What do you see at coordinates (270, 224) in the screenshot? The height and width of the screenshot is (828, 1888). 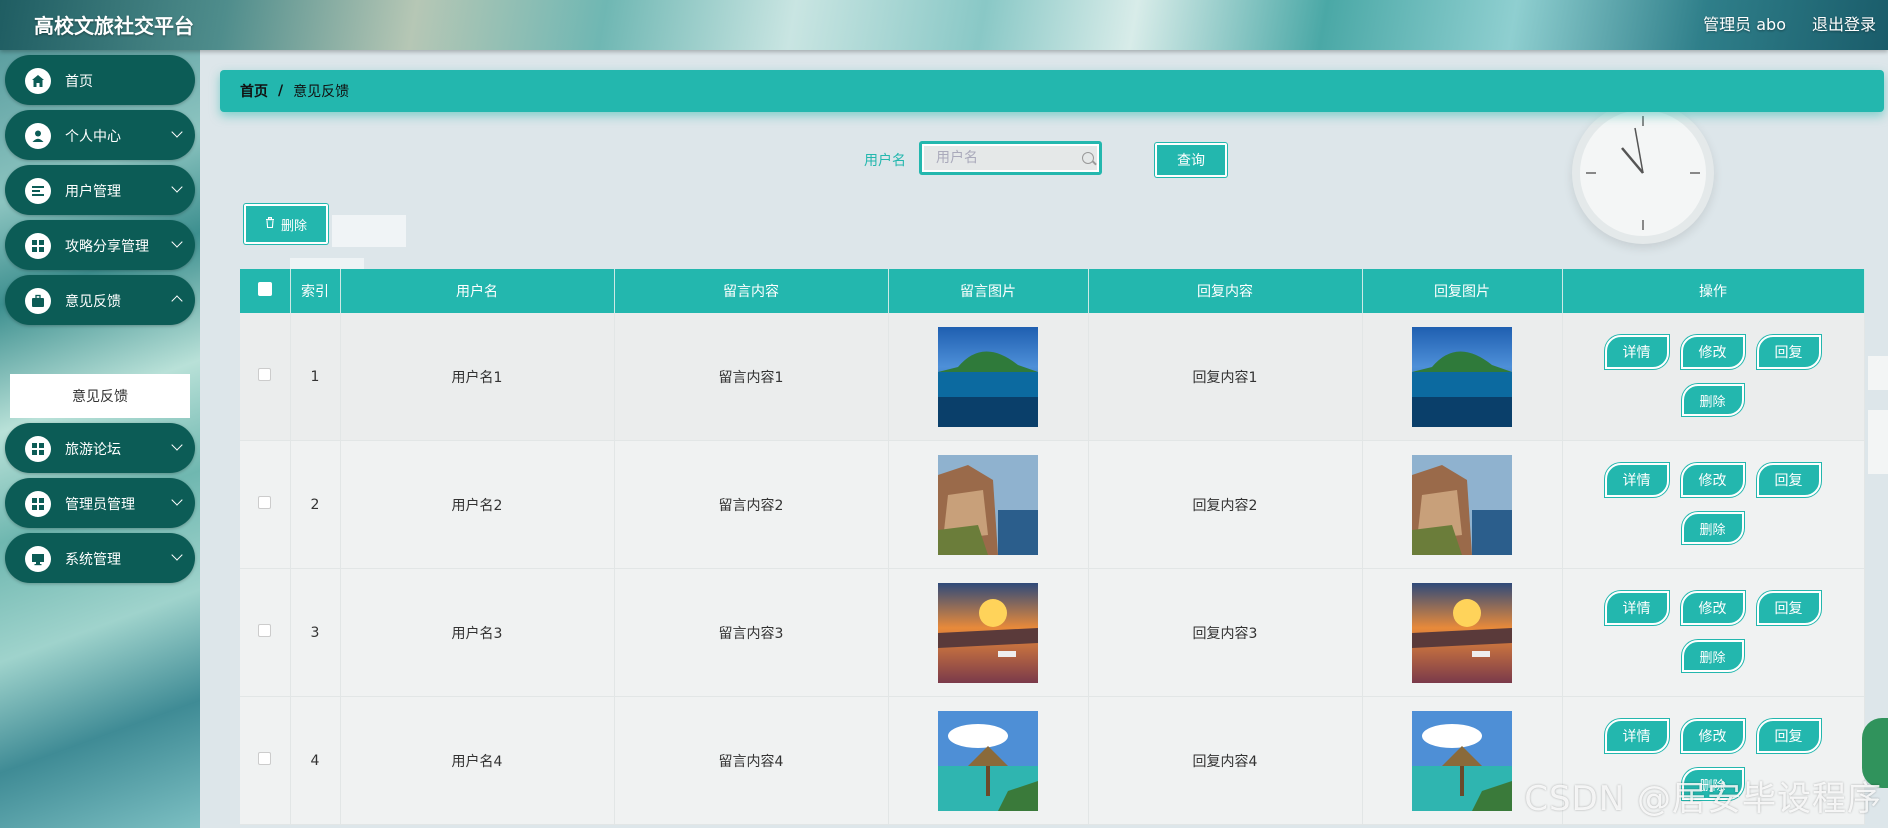 I see `trash-icon` at bounding box center [270, 224].